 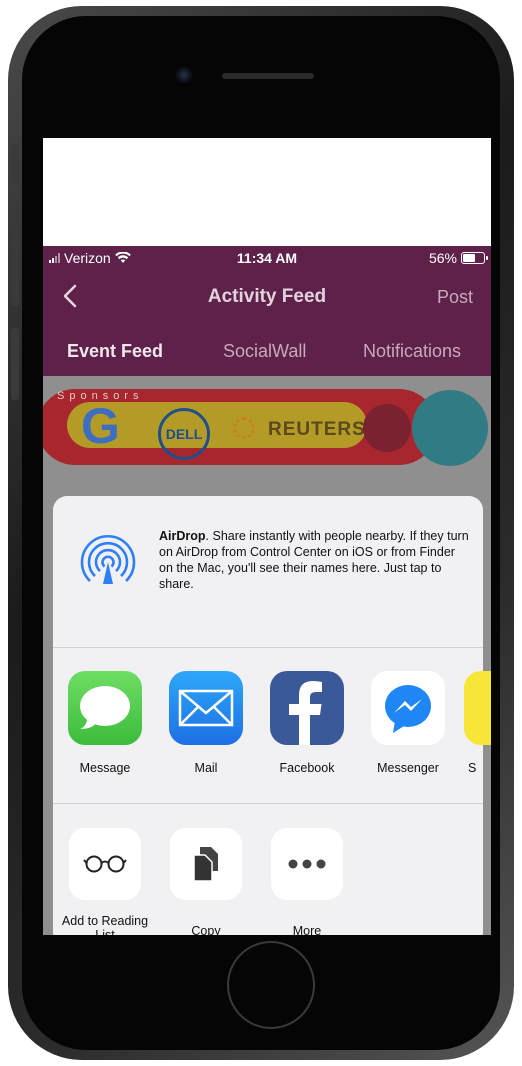 I want to click on status-bar: Verizon 11:34 AM 56%, so click(x=267, y=258).